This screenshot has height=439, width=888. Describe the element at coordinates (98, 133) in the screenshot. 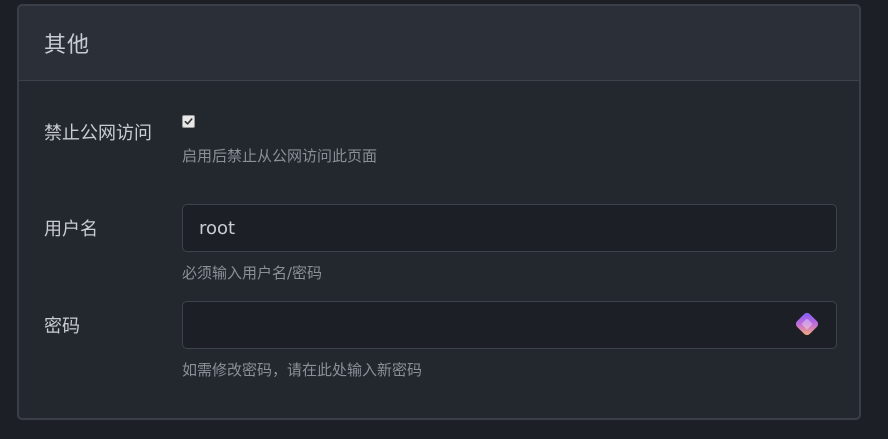

I see `disable-public-label: 禁止公网访问` at that location.